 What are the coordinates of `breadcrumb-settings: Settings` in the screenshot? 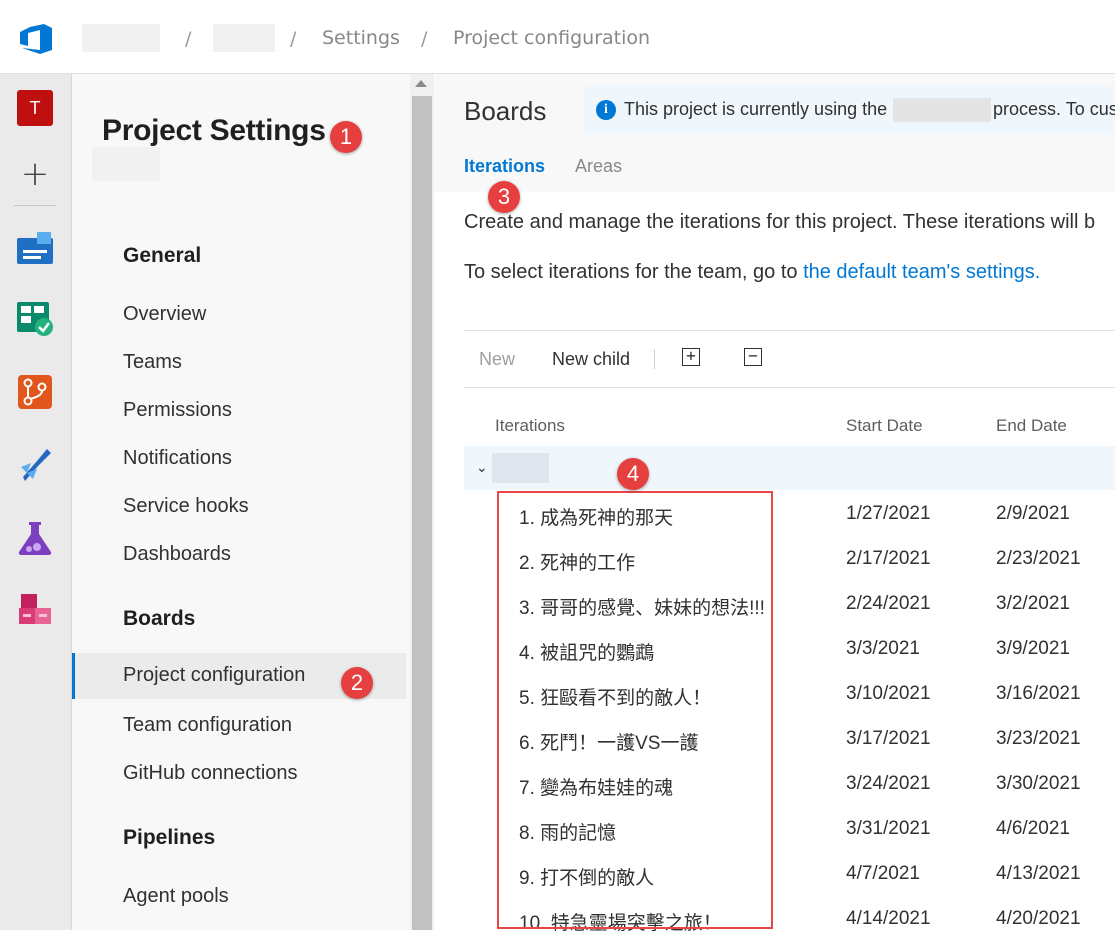 It's located at (361, 38).